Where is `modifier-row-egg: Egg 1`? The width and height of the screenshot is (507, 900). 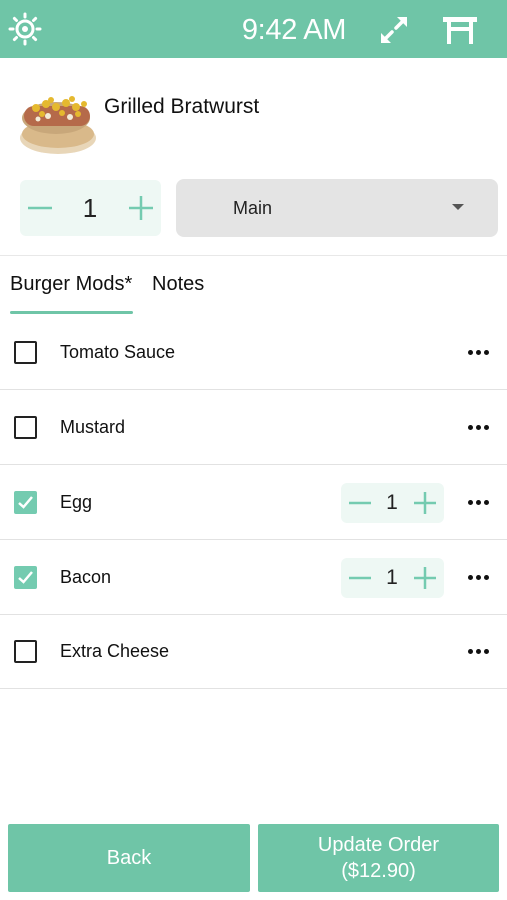 modifier-row-egg: Egg 1 is located at coordinates (253, 502).